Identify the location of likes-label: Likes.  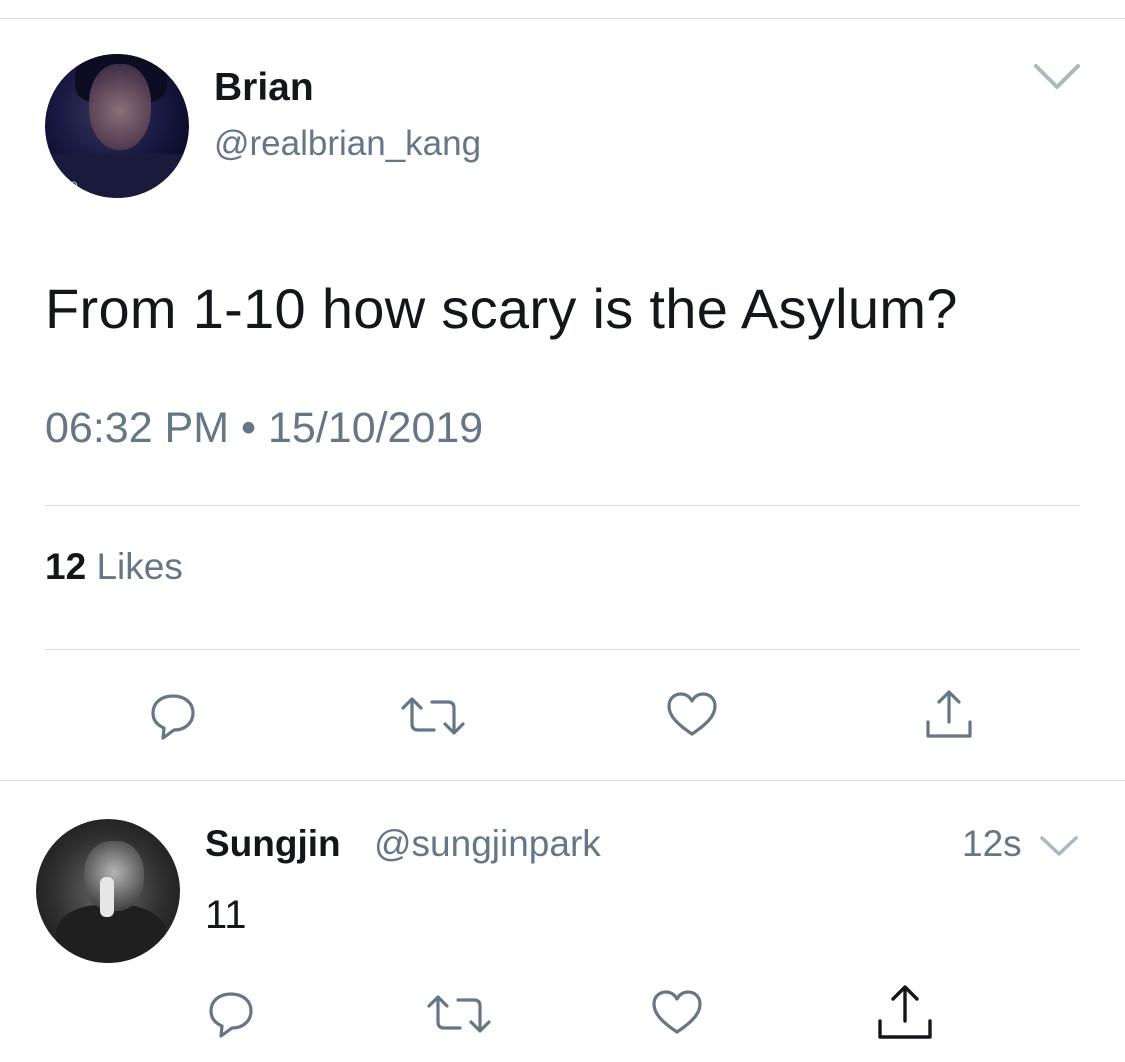
(139, 566).